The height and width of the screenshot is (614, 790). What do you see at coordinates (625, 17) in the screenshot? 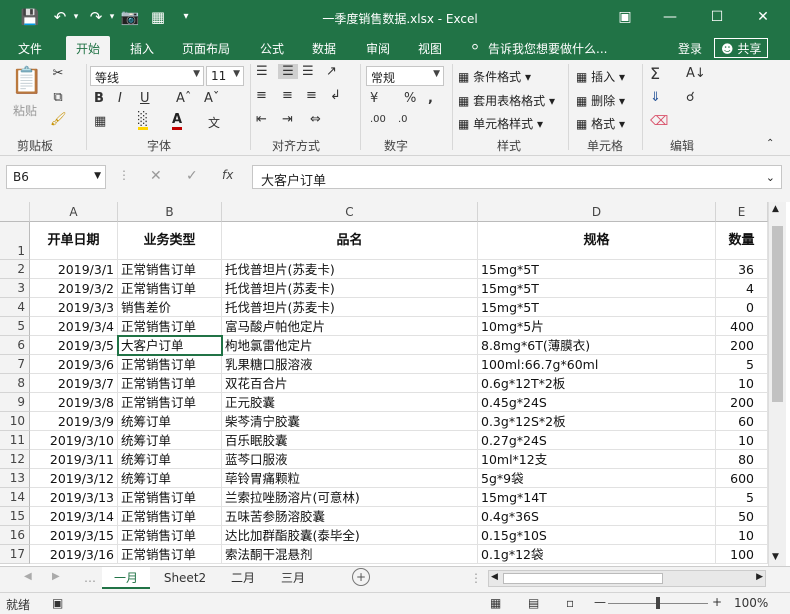
I see `ribbon-display-icon: ▣` at bounding box center [625, 17].